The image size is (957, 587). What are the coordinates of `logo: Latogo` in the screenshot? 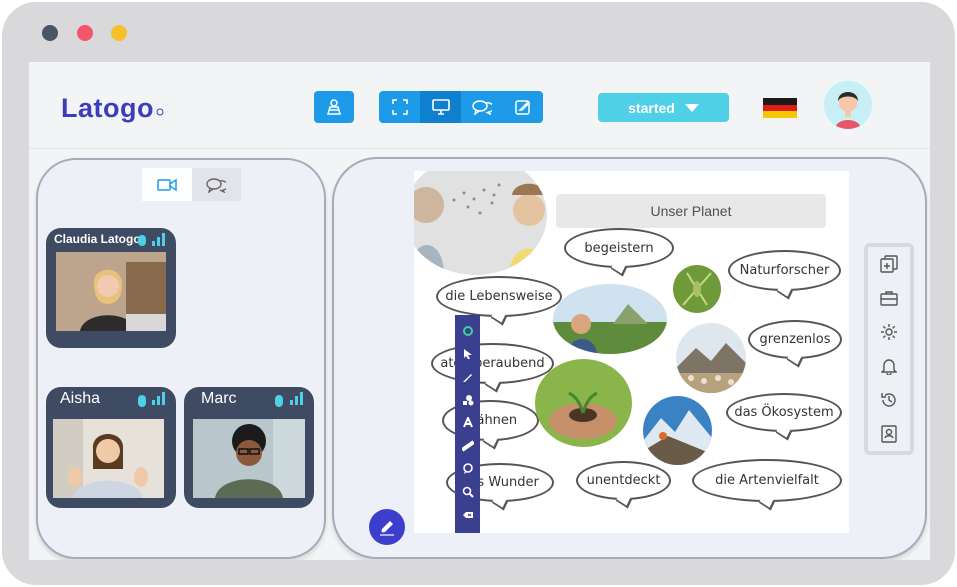 It's located at (113, 108).